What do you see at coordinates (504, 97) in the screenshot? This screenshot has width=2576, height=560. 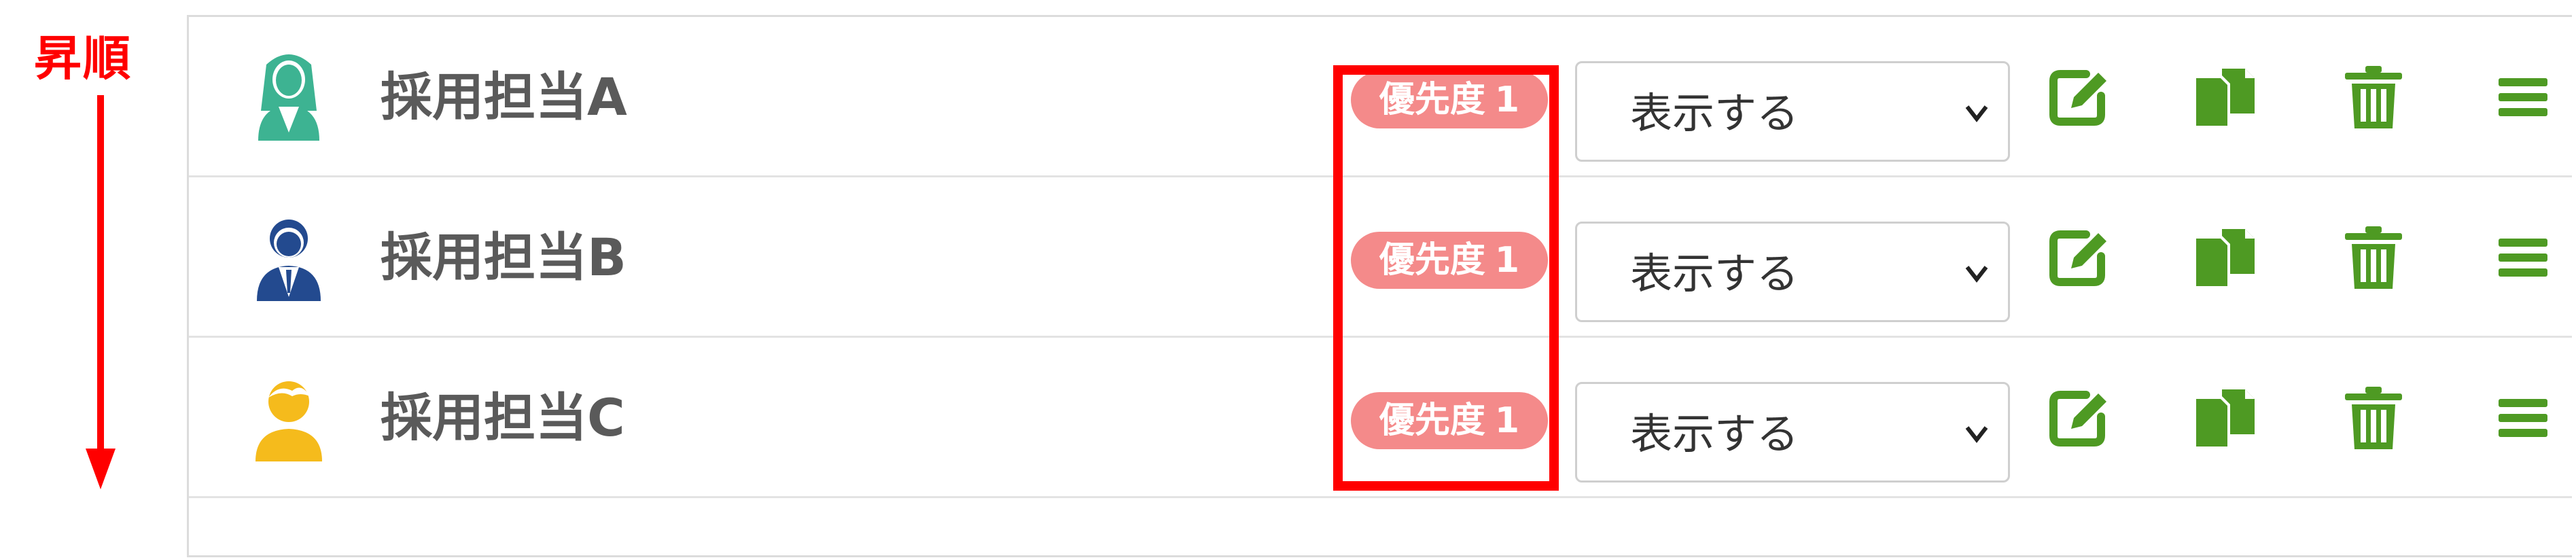 I see `recruiter-name: 採用担当A` at bounding box center [504, 97].